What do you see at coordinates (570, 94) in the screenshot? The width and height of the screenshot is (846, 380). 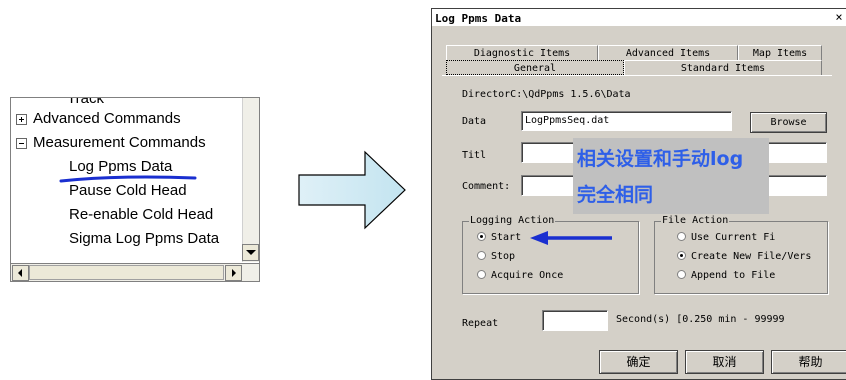 I see `directory-value: C:\QdPpms 1.5.6\Data` at bounding box center [570, 94].